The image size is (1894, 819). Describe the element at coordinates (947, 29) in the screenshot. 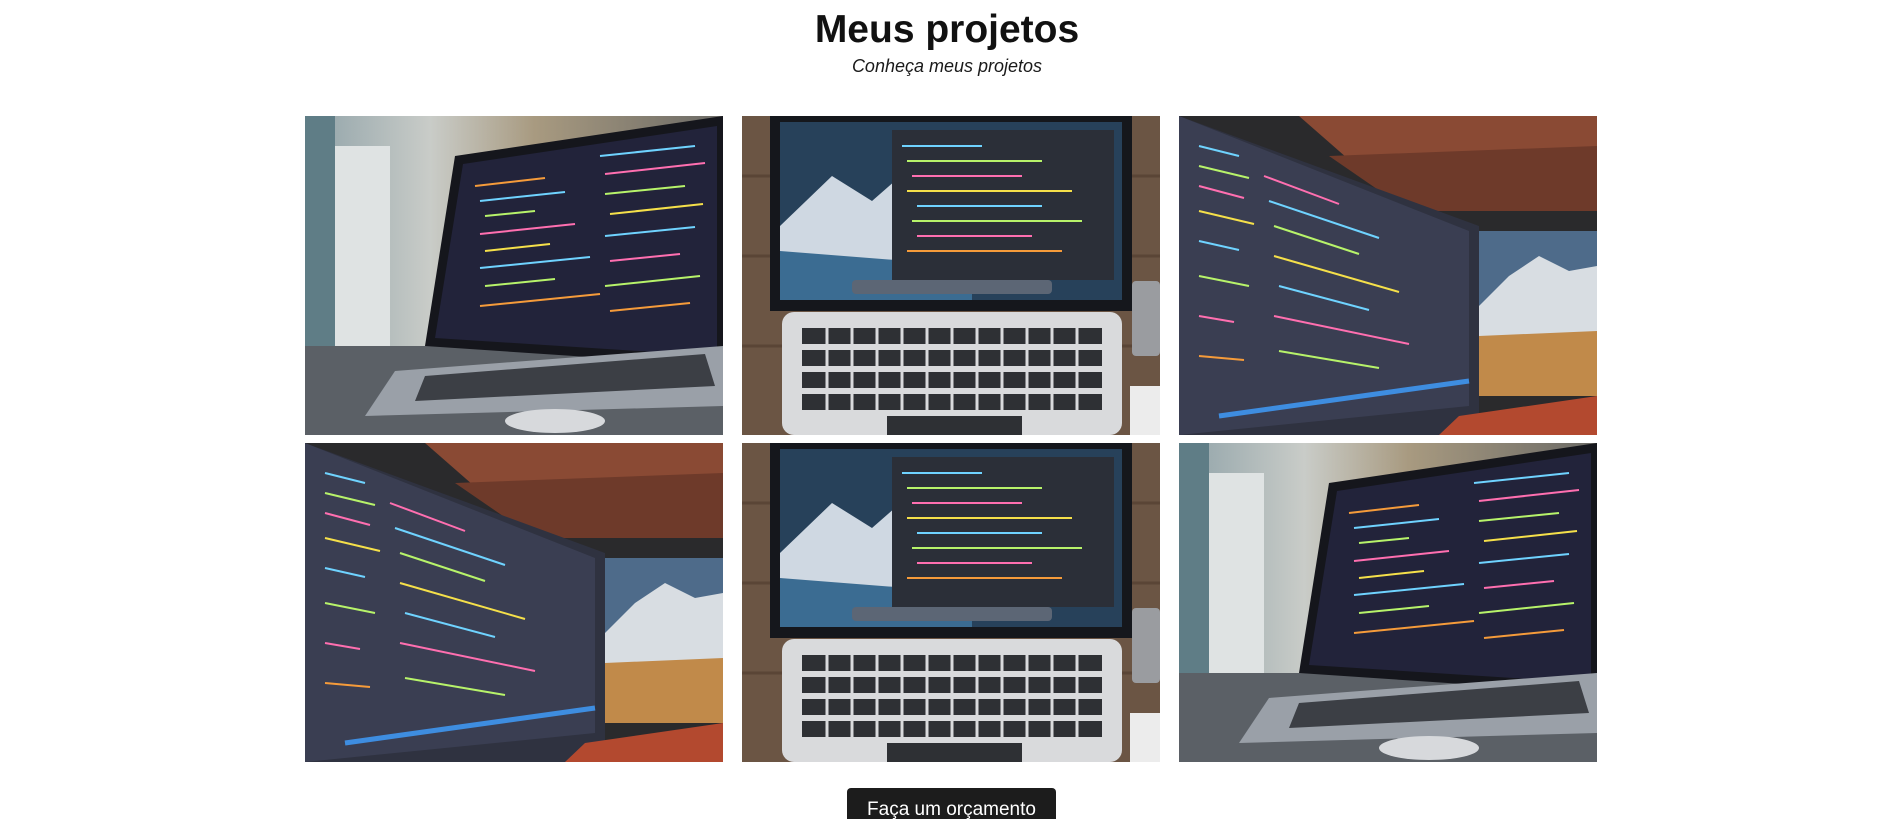

I see `page-title: Meus projetos` at that location.